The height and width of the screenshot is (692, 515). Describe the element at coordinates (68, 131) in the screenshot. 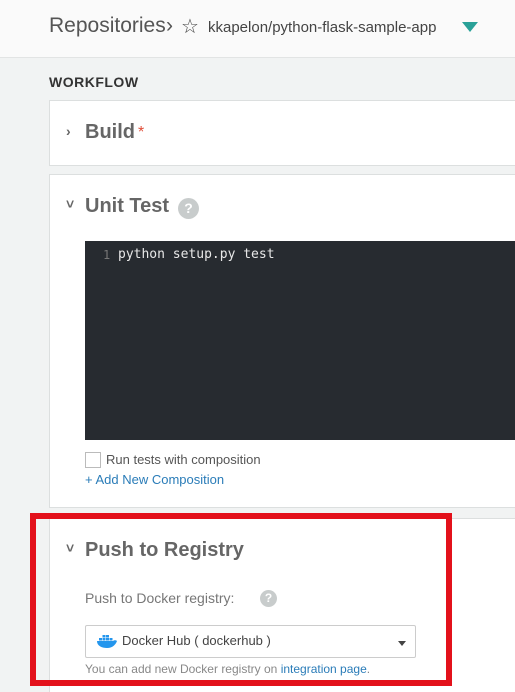

I see `chevron-right-icon: ›` at that location.